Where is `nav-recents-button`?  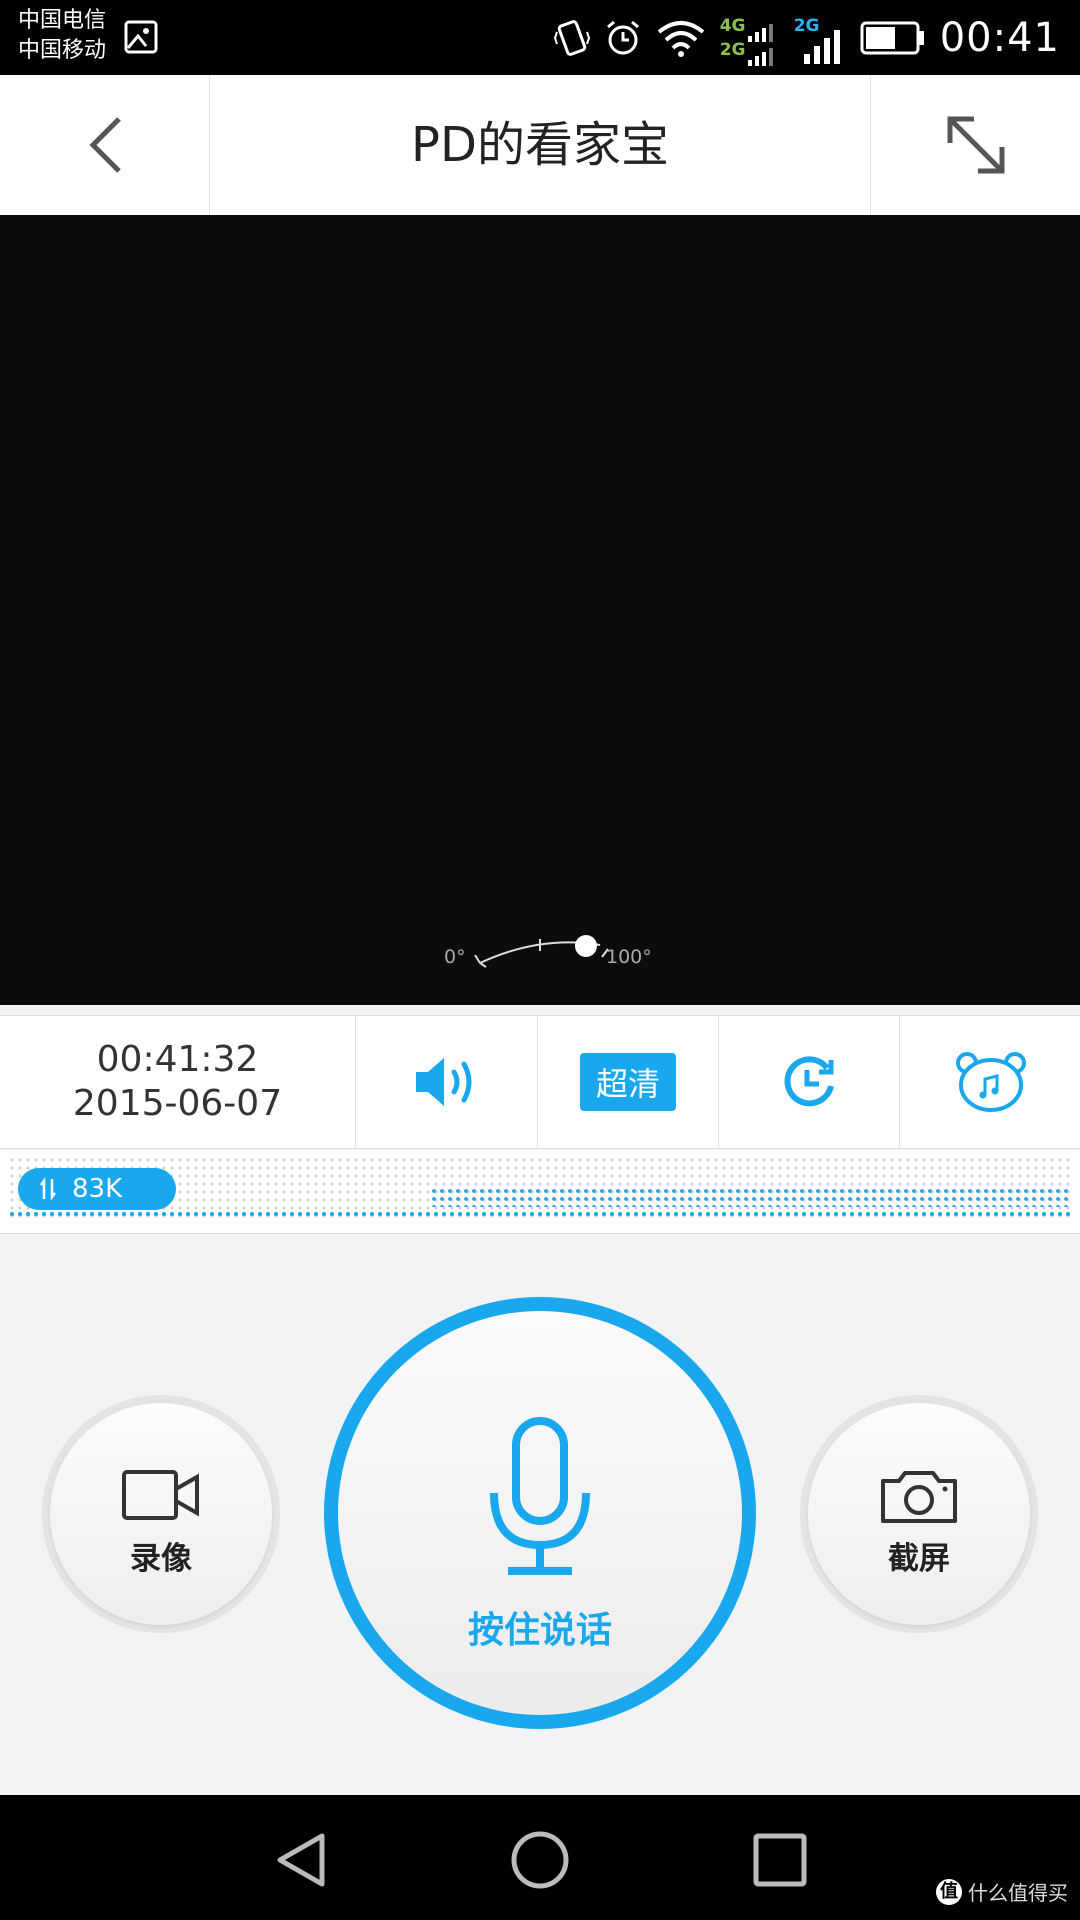 nav-recents-button is located at coordinates (780, 1860).